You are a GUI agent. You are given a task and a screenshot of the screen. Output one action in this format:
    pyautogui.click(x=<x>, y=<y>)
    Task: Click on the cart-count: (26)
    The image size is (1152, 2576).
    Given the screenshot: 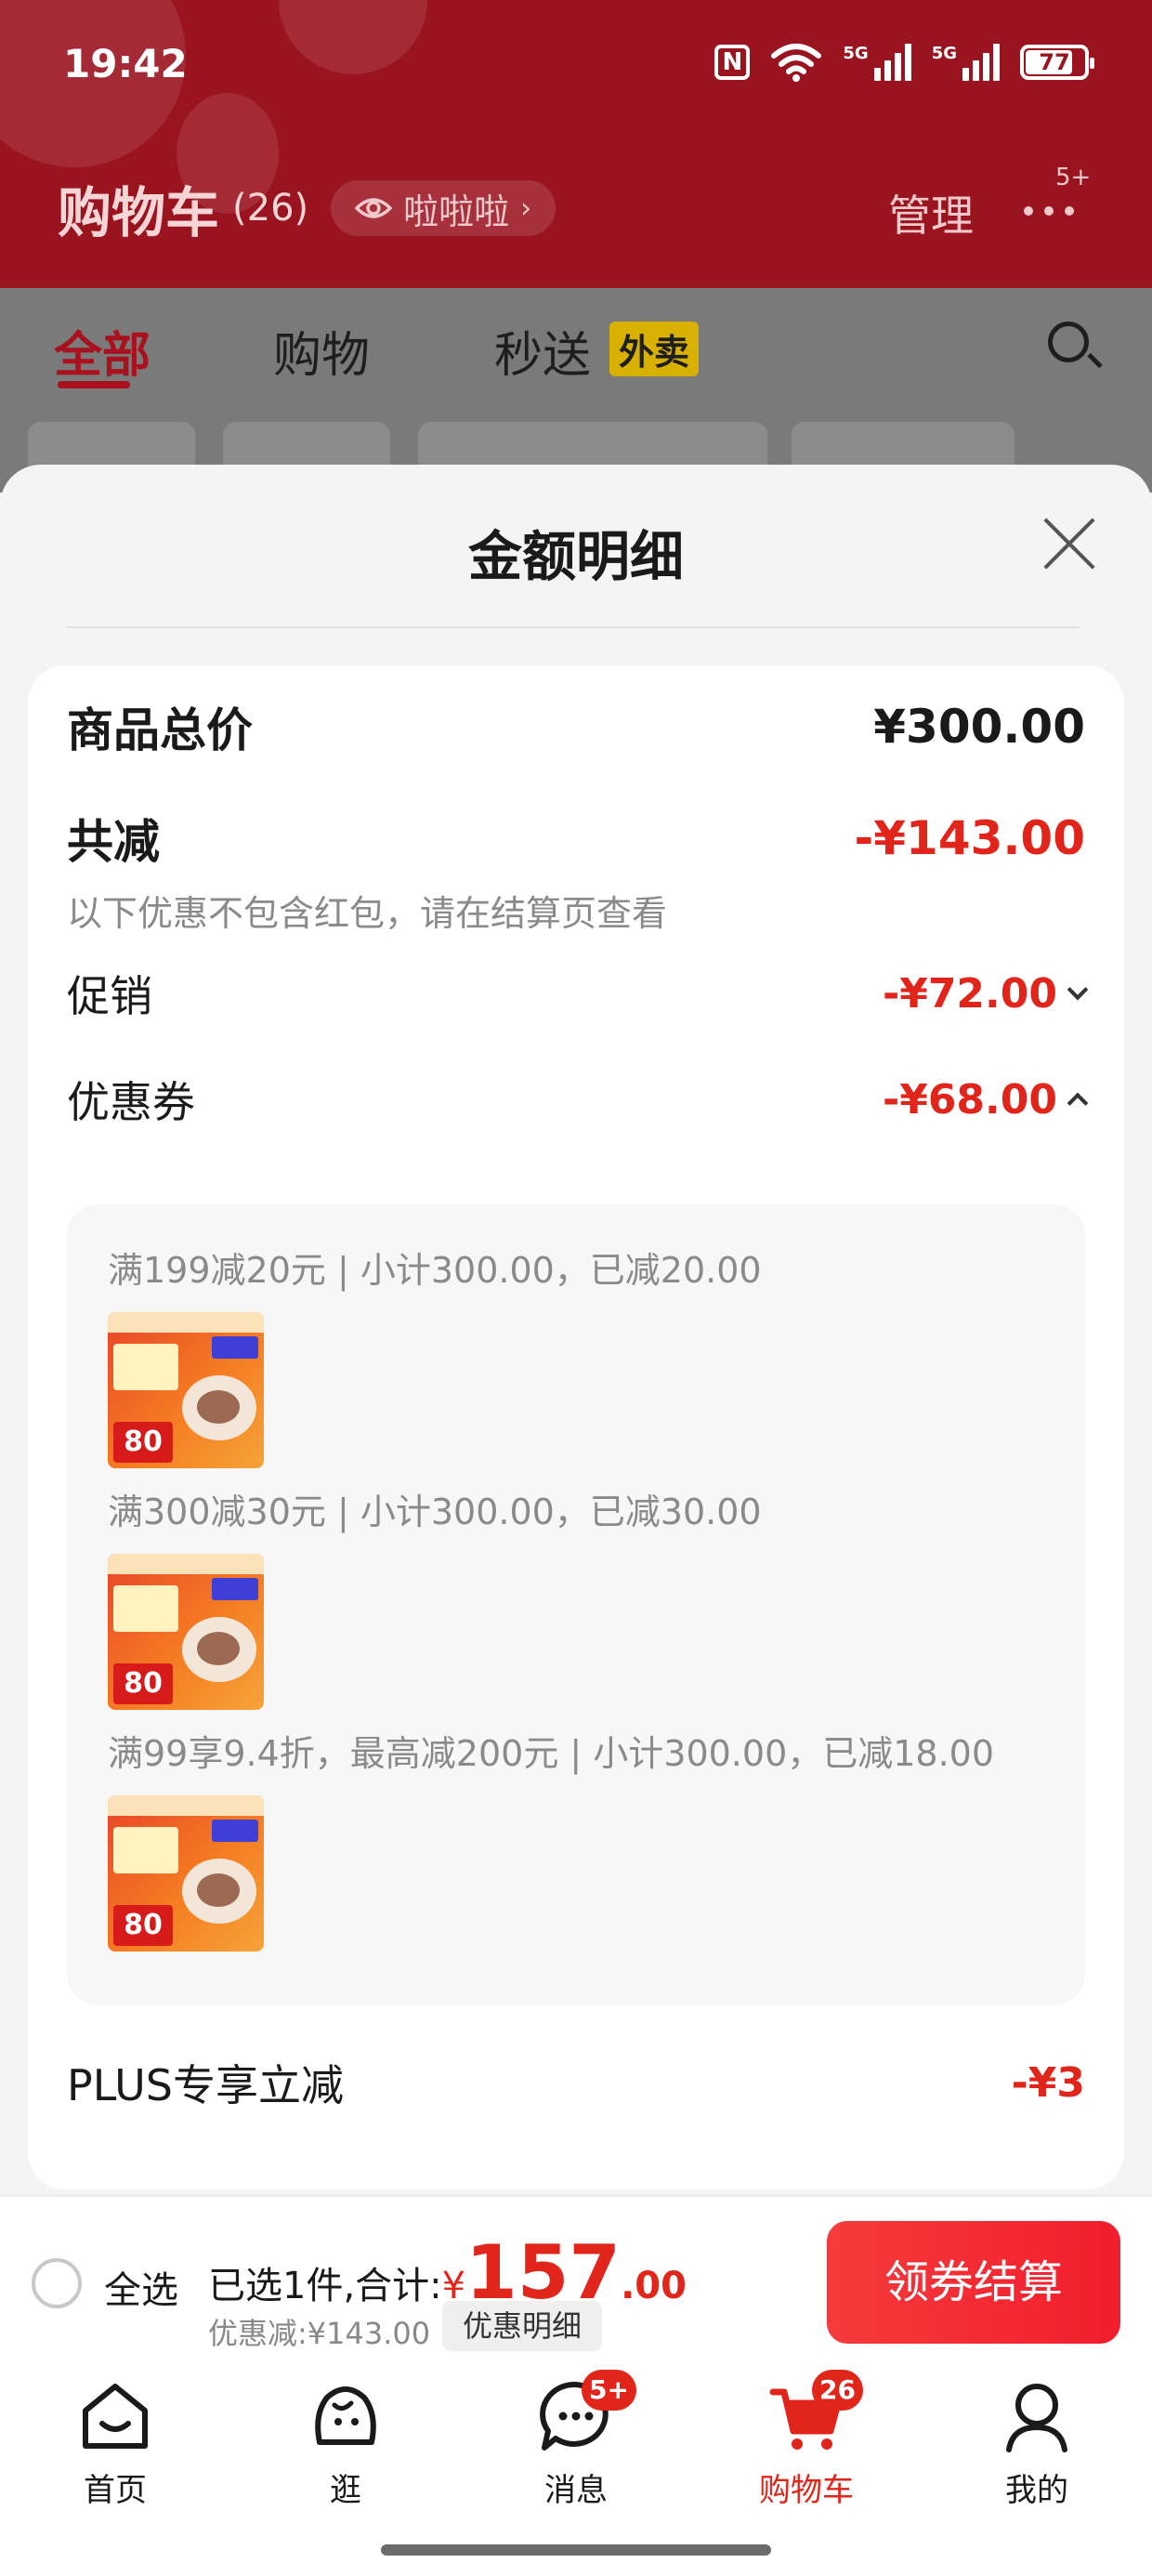 What is the action you would take?
    pyautogui.click(x=270, y=208)
    